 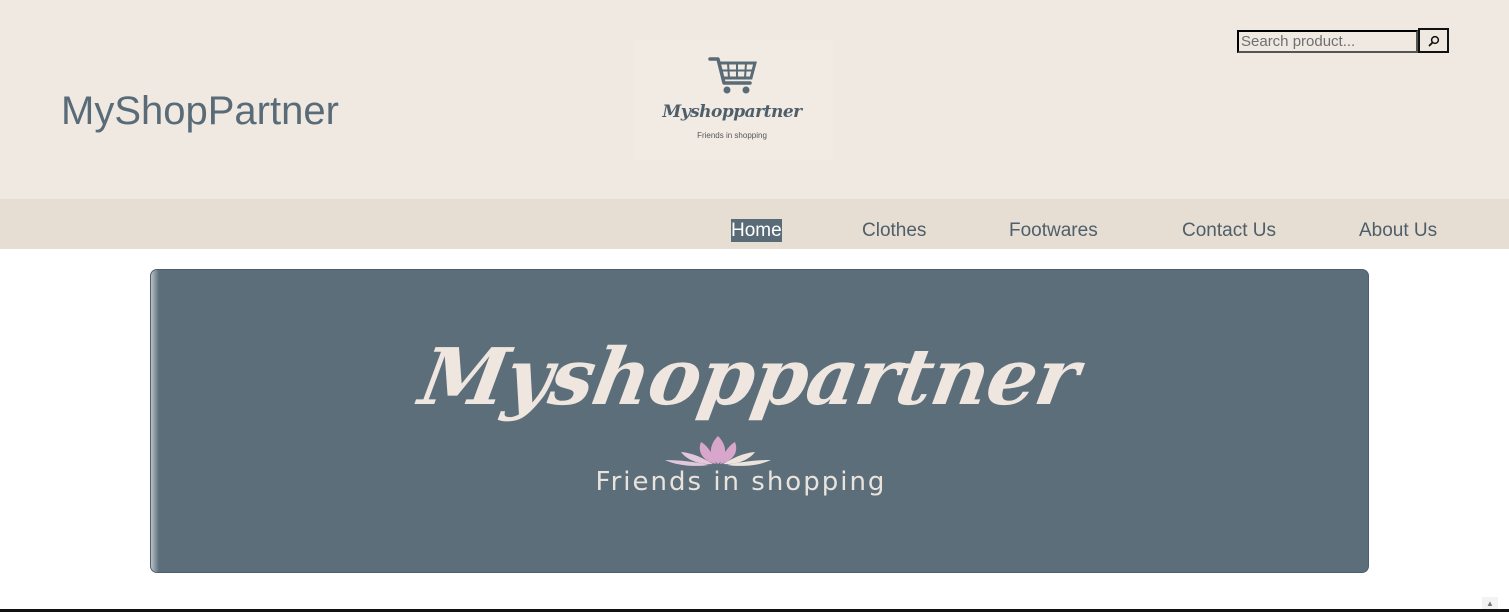 What do you see at coordinates (741, 482) in the screenshot?
I see `banner-subtitle: Friends in shopping` at bounding box center [741, 482].